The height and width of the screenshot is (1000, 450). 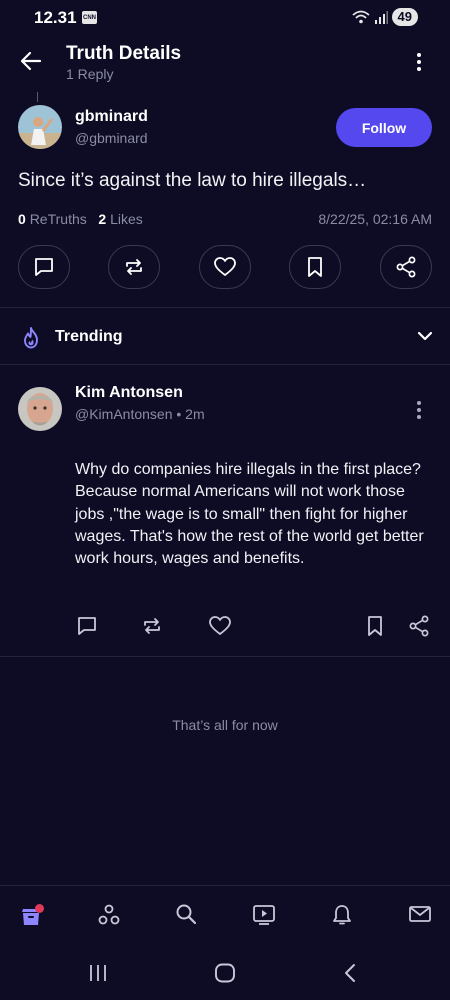 I want to click on cnn-notification-icon: CNN, so click(x=89, y=17).